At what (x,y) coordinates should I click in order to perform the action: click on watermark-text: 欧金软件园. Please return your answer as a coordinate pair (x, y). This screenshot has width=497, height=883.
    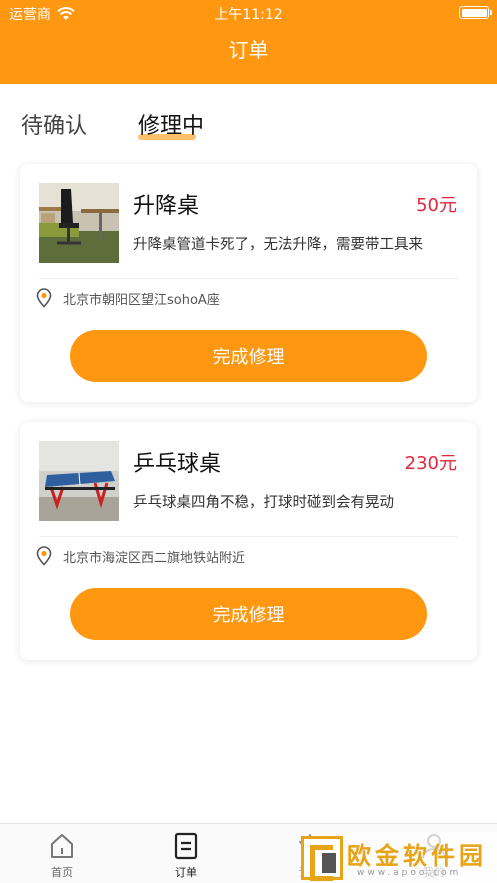
    Looking at the image, I should click on (417, 856).